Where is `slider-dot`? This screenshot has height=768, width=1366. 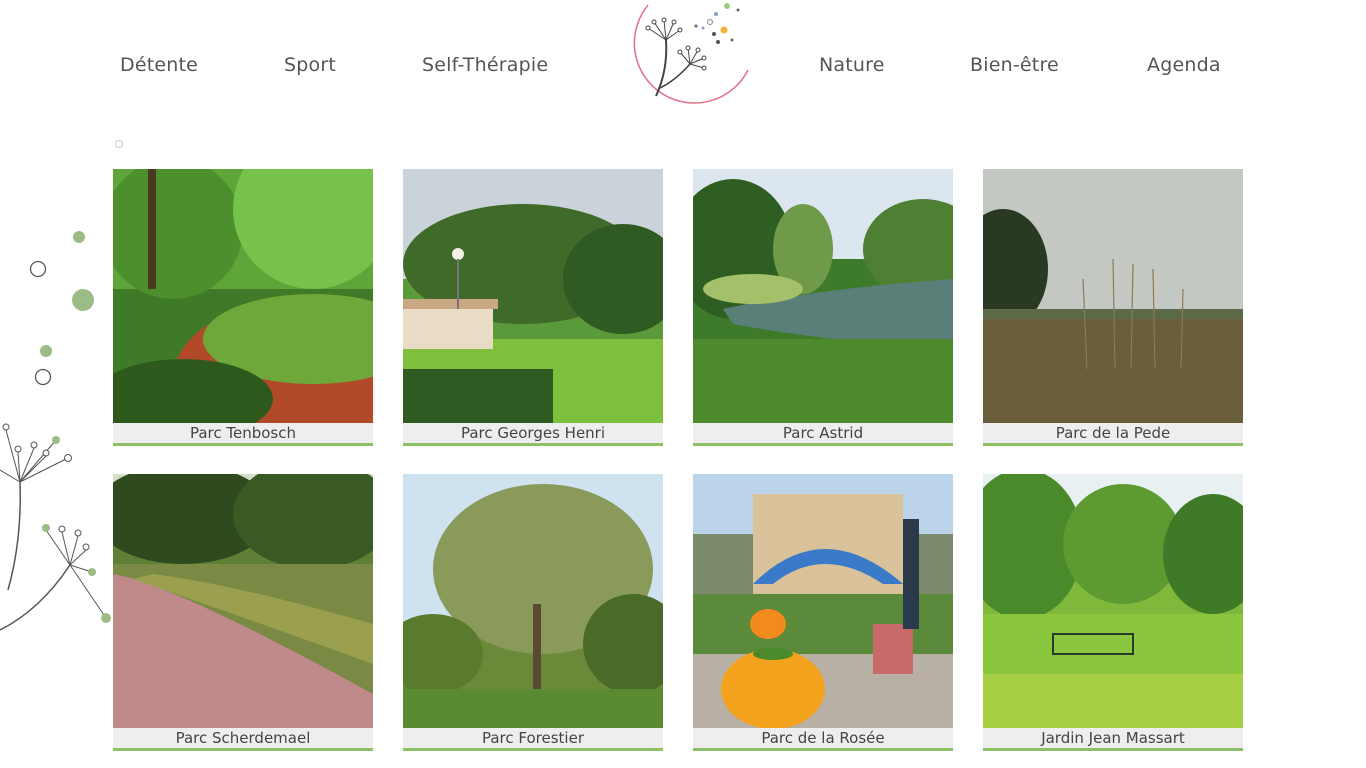
slider-dot is located at coordinates (119, 144).